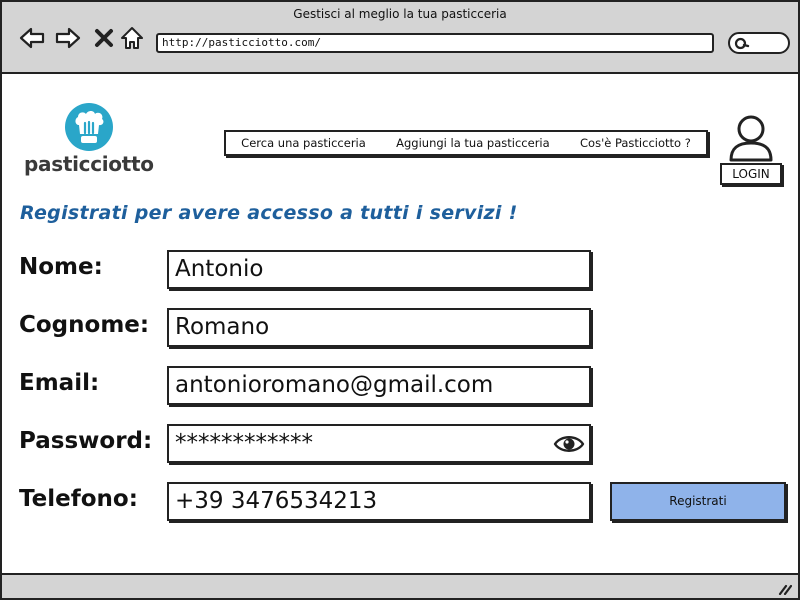 The width and height of the screenshot is (800, 600). Describe the element at coordinates (132, 38) in the screenshot. I see `home-icon` at that location.